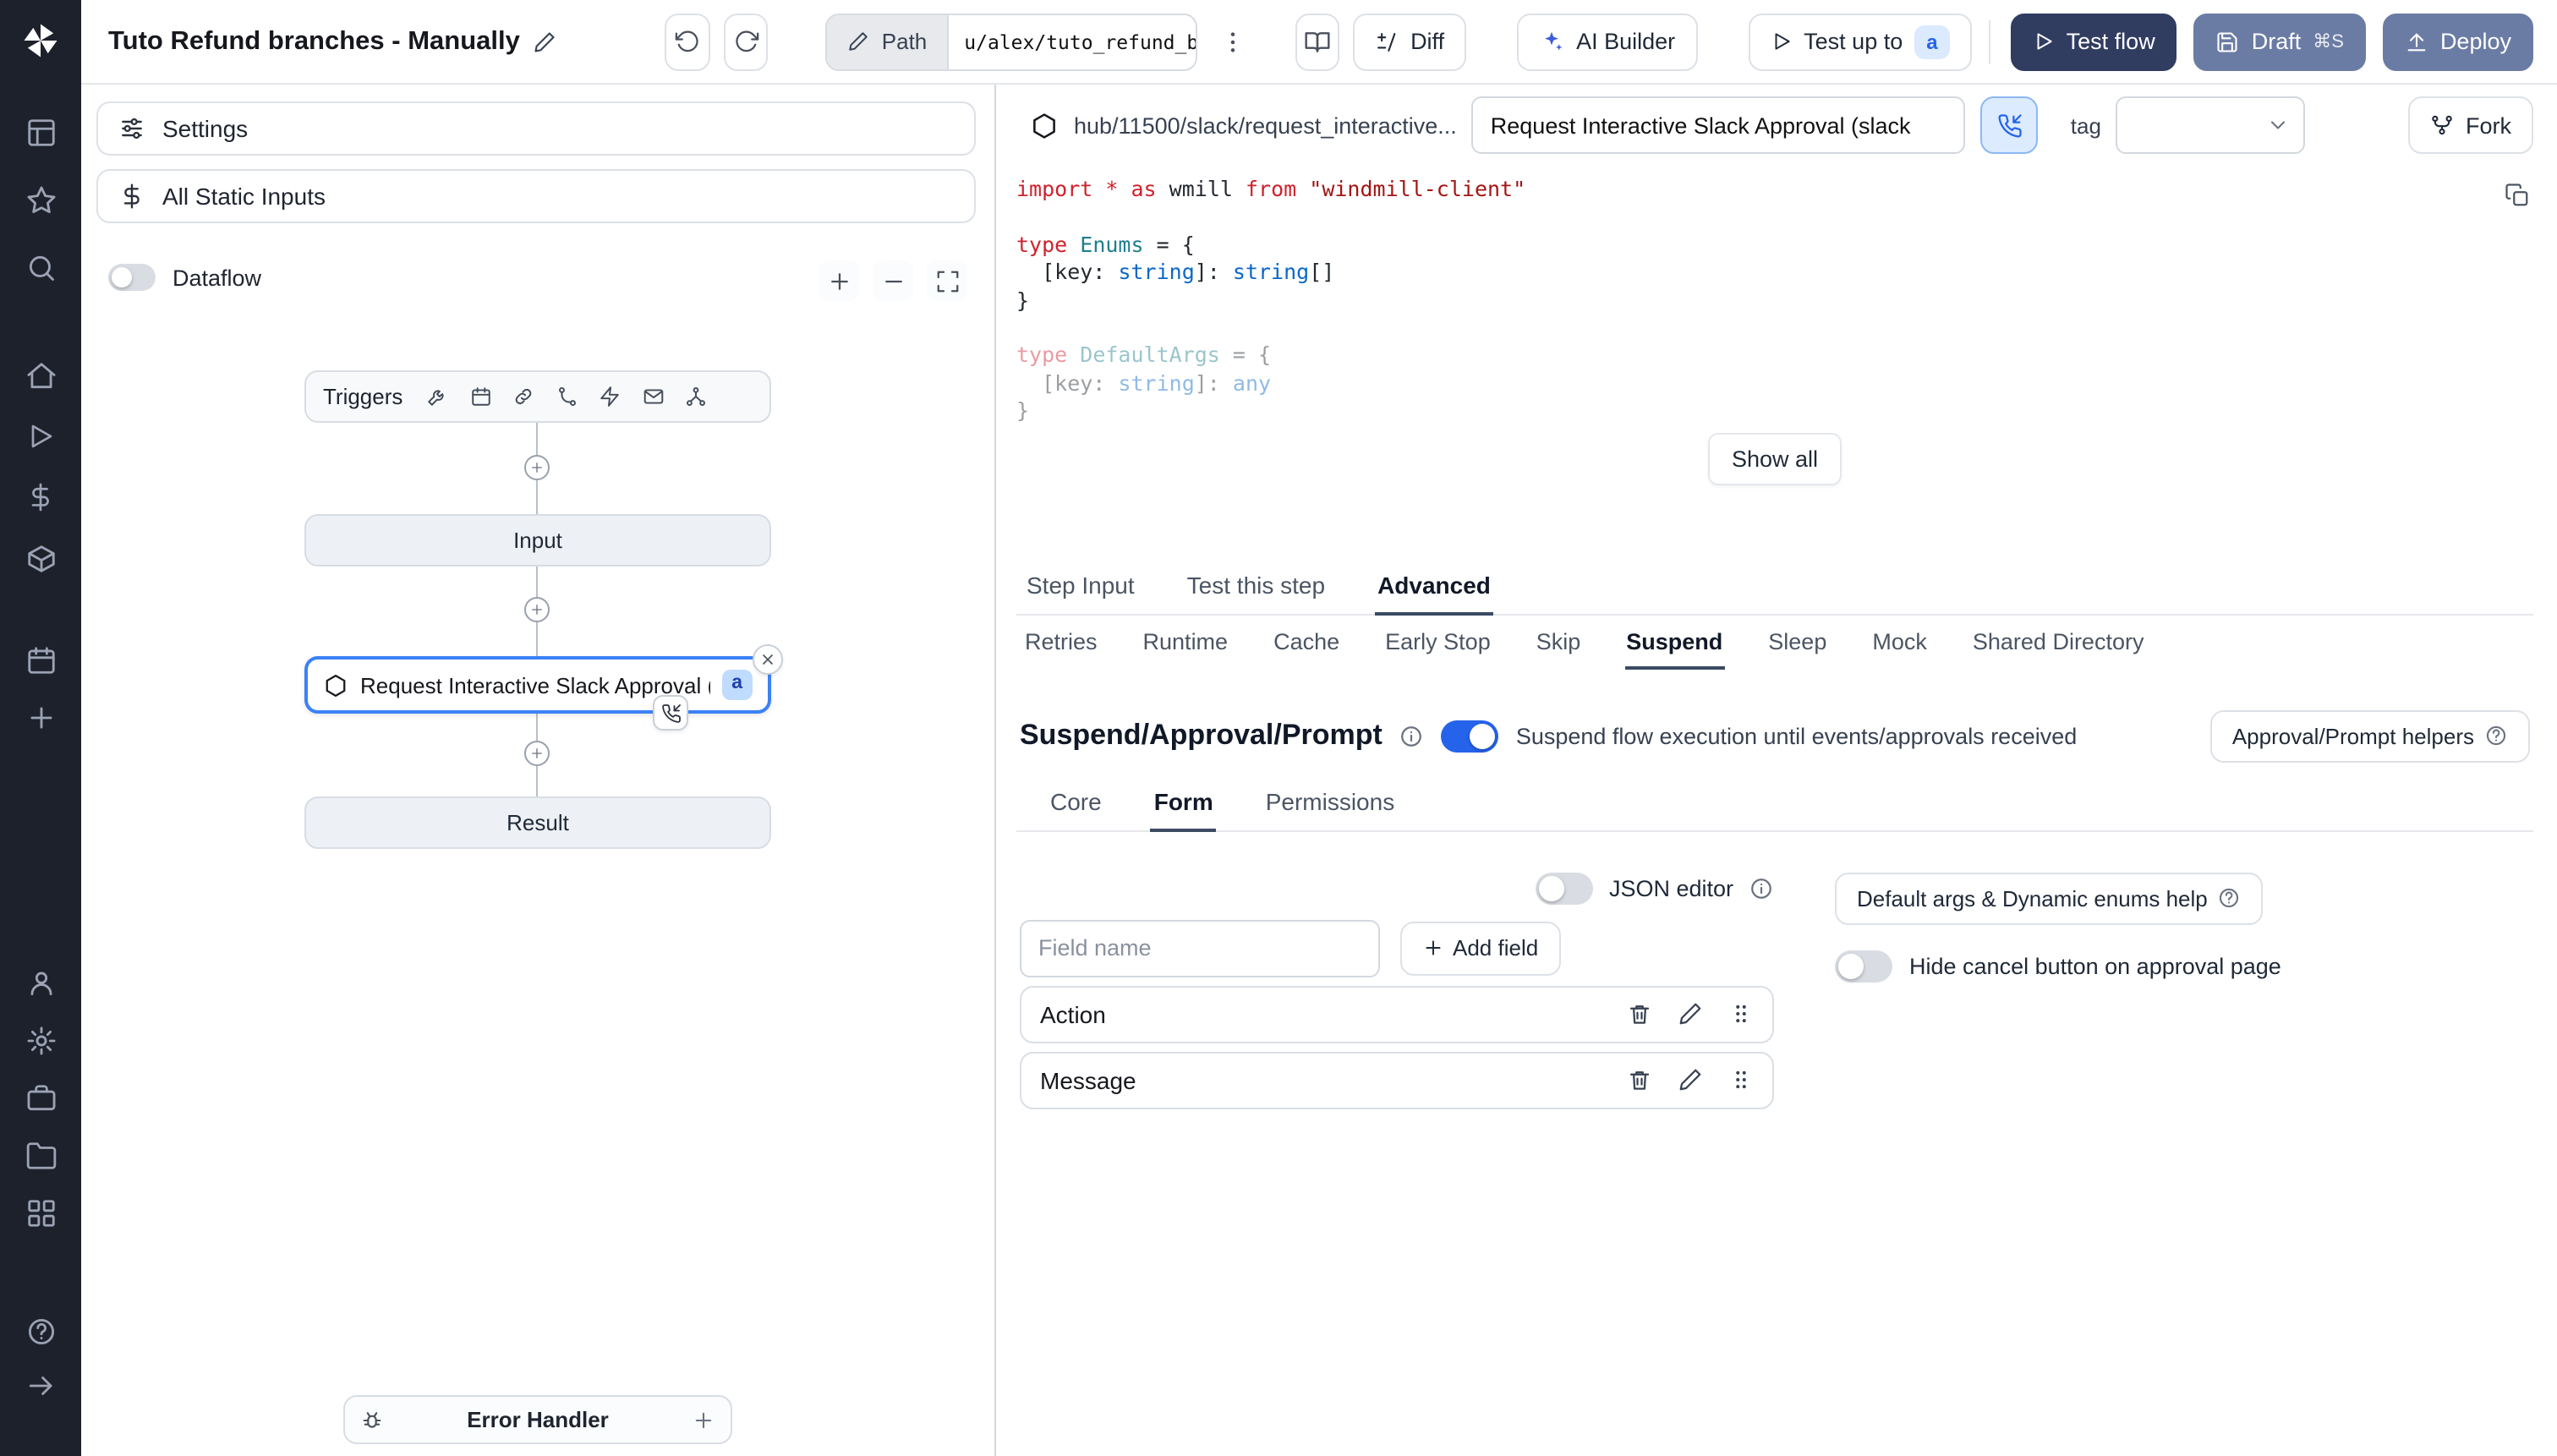 This screenshot has height=1456, width=2557. I want to click on tab-advanced: Advanced, so click(1434, 589).